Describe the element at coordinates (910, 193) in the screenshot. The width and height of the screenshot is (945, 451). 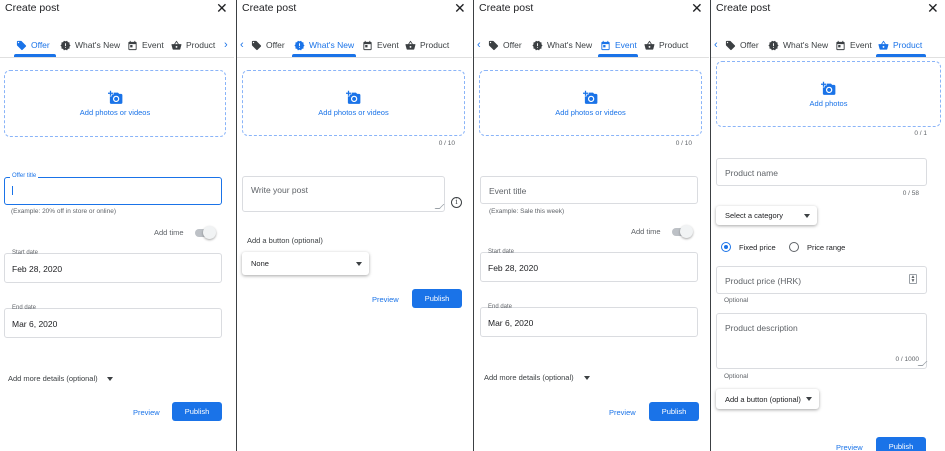
I see `name-counter: 0 / 58` at that location.